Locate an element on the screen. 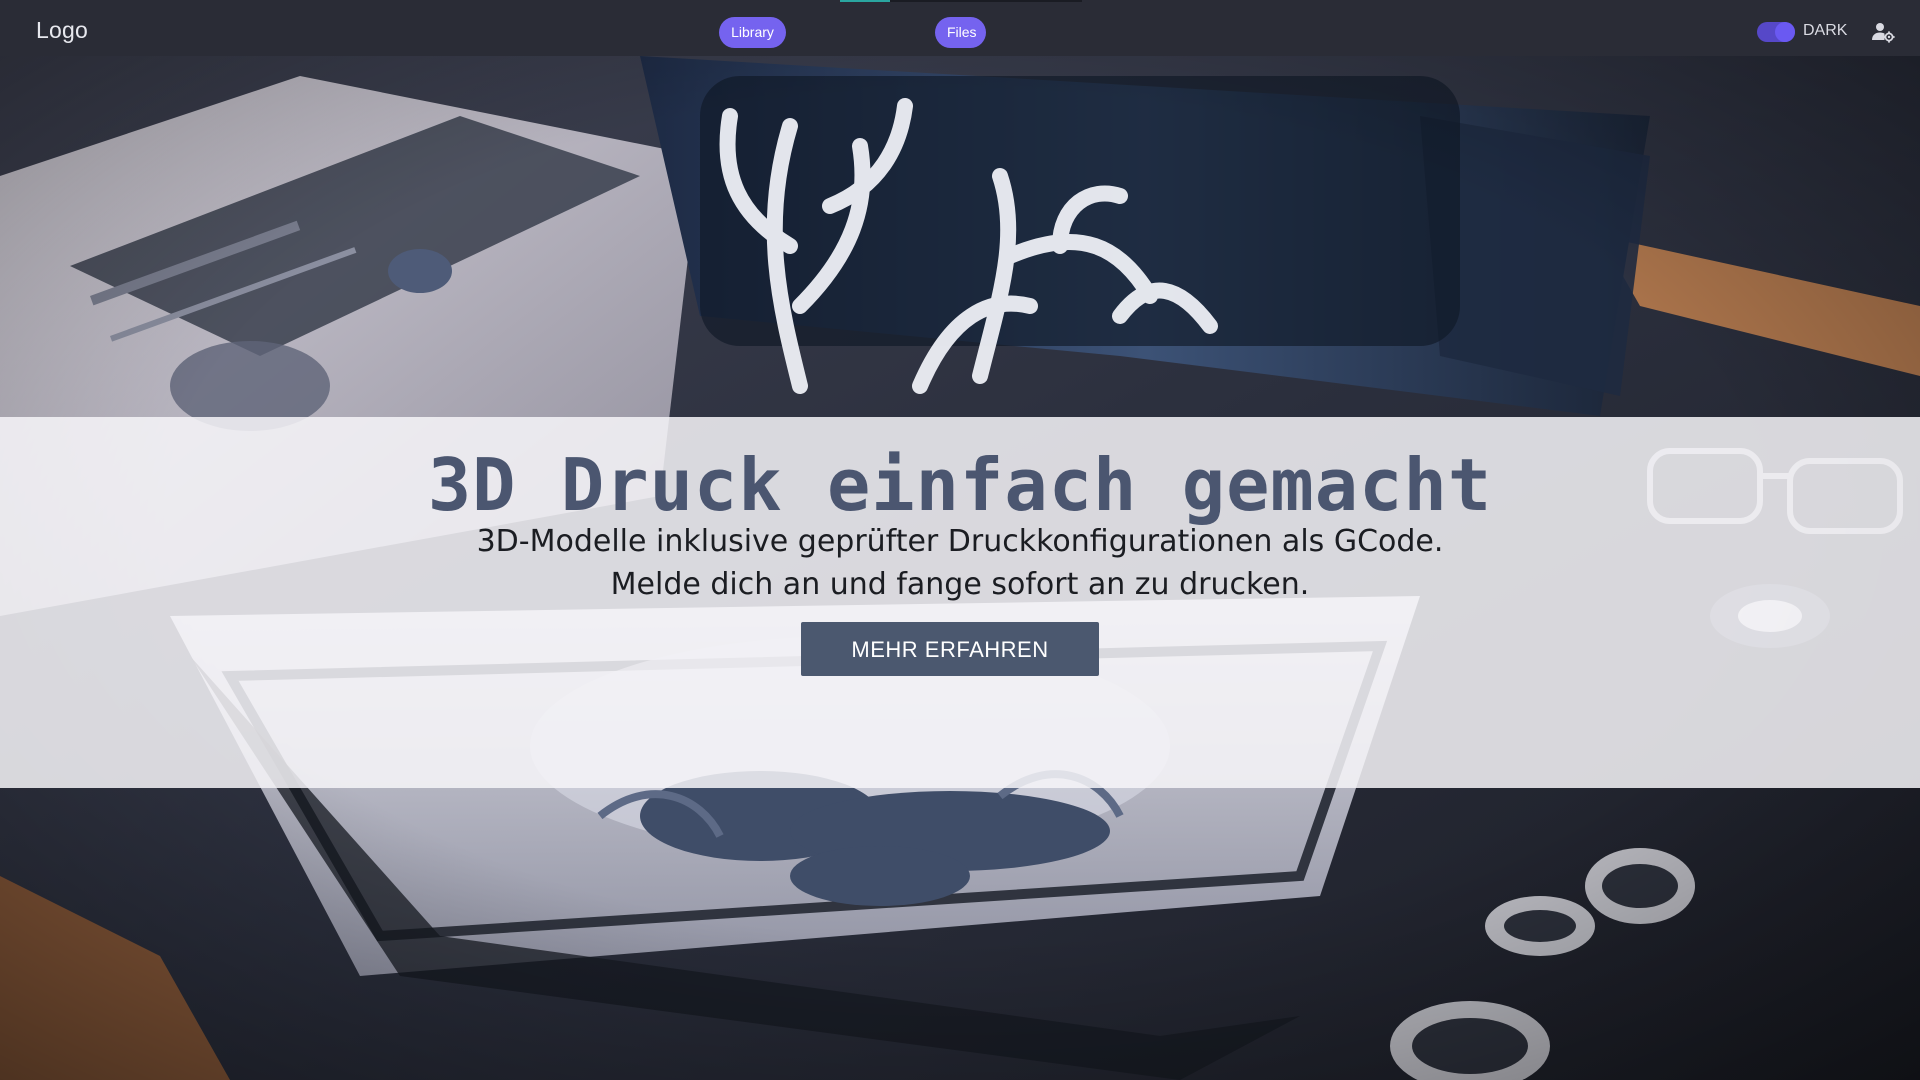  top-navbar: Logo Library Files DARK is located at coordinates (960, 28).